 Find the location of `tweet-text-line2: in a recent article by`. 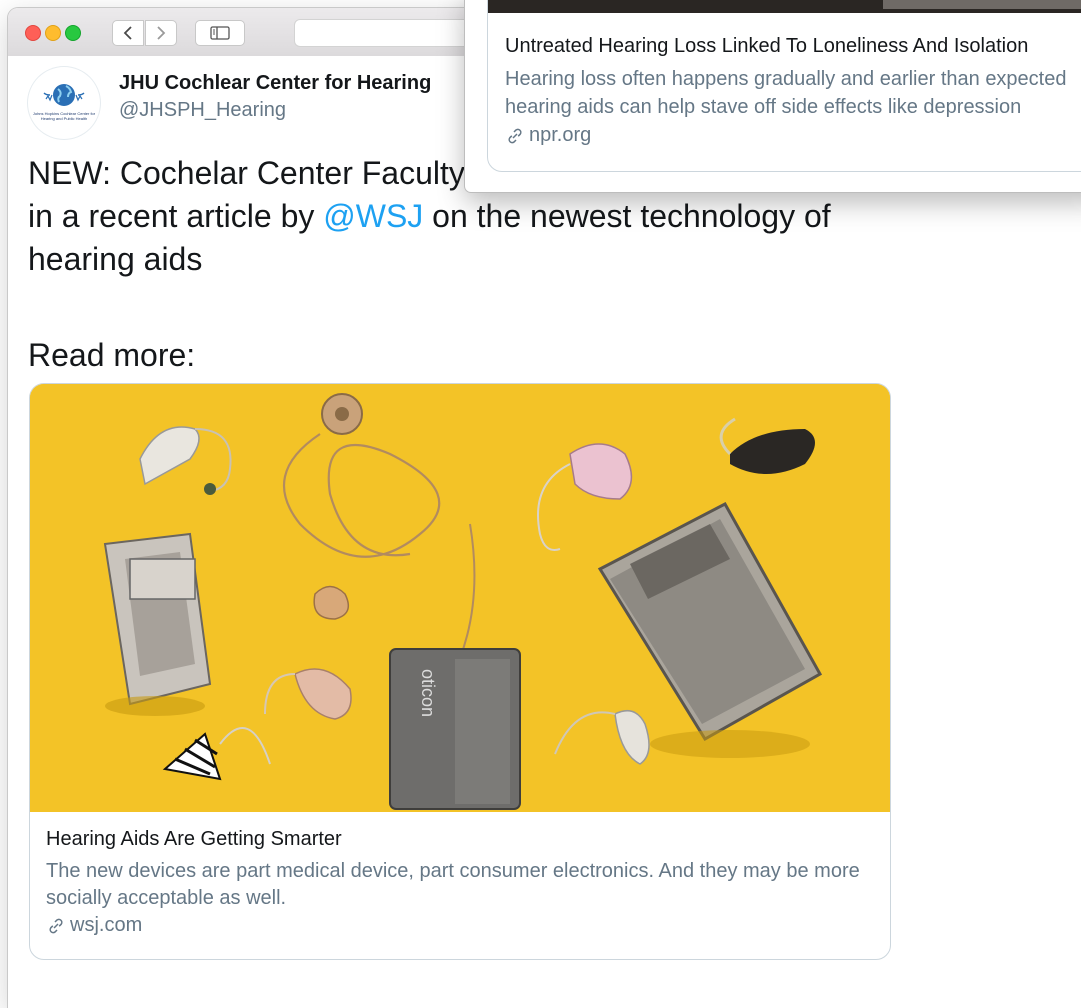

tweet-text-line2: in a recent article by is located at coordinates (176, 216).